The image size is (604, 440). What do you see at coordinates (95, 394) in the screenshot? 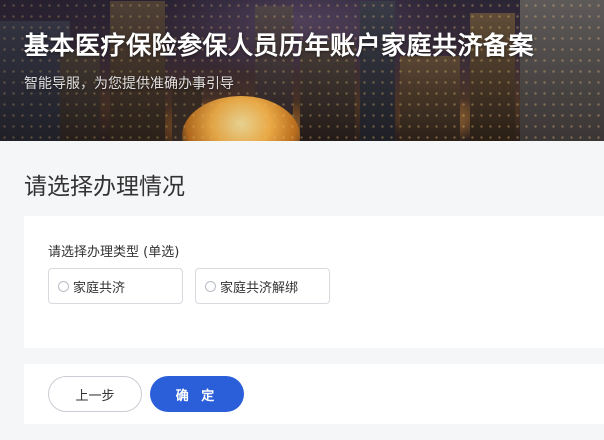
I see `previous-step-button: 上一步` at bounding box center [95, 394].